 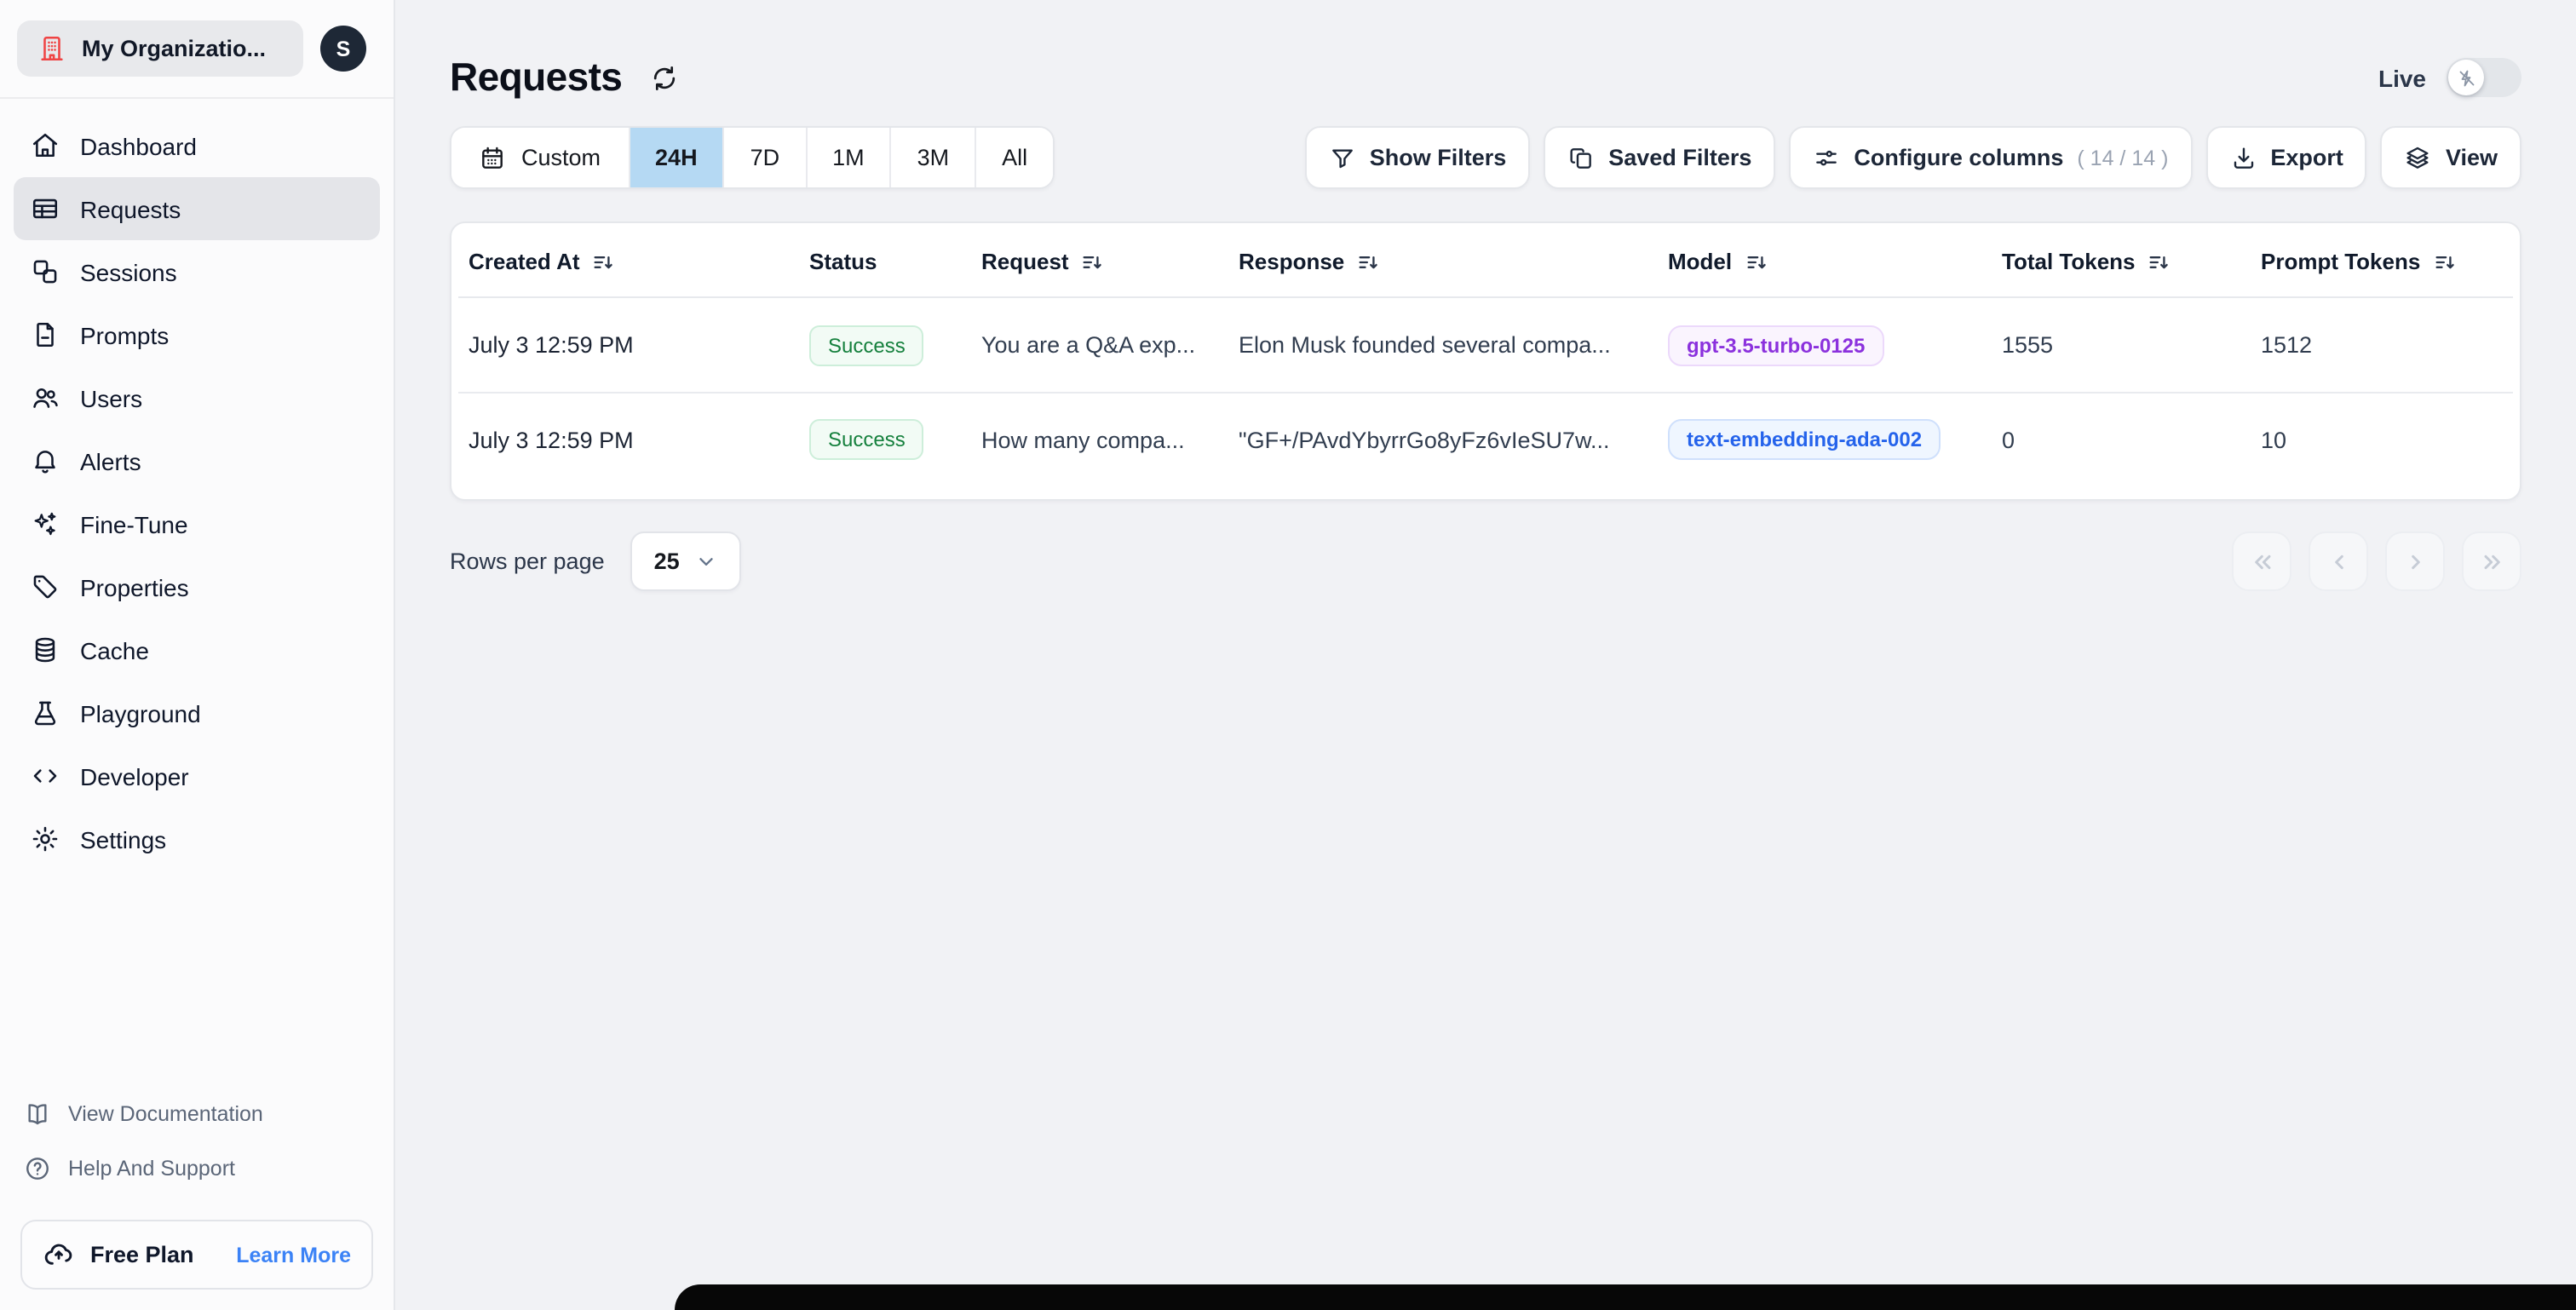 What do you see at coordinates (2069, 261) in the screenshot?
I see `column-label: Total Tokens` at bounding box center [2069, 261].